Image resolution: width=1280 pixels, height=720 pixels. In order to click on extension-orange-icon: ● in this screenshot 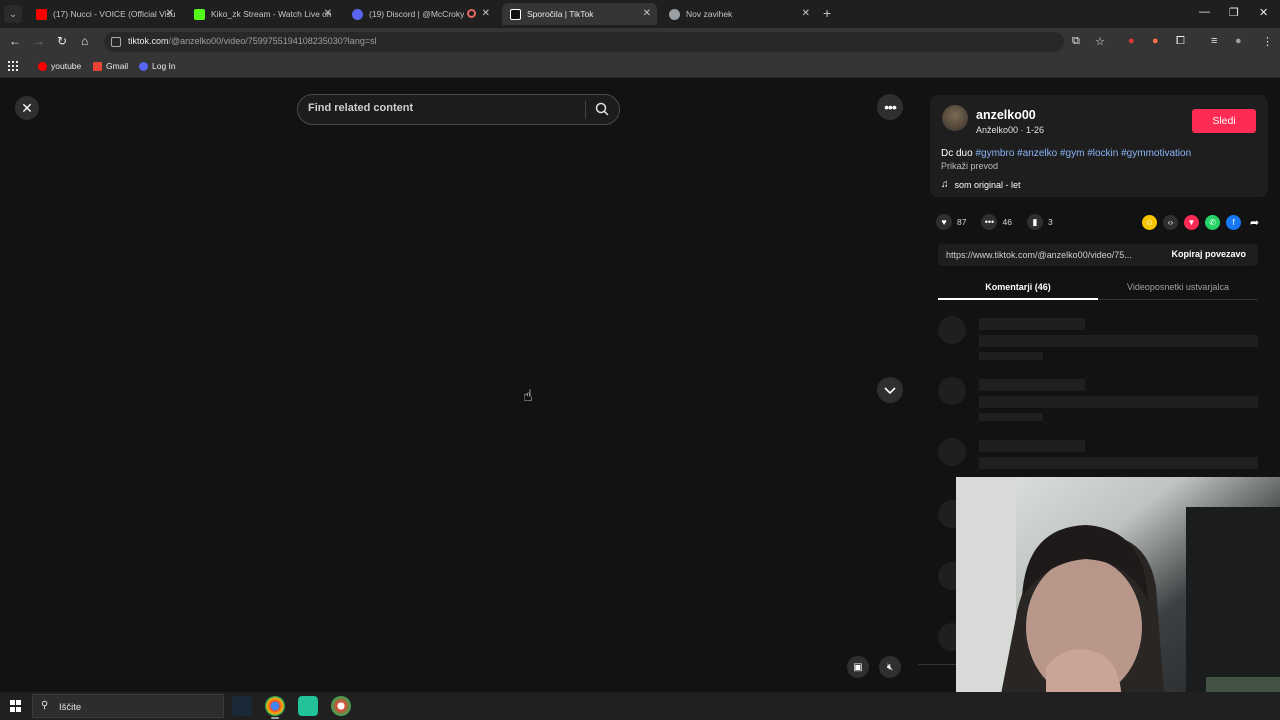, I will do `click(1155, 41)`.